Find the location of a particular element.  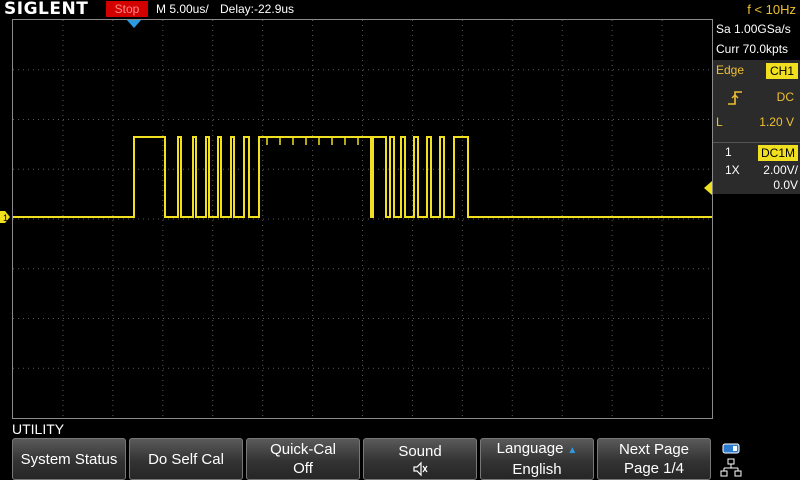

softkey-label: Next Page is located at coordinates (654, 449).